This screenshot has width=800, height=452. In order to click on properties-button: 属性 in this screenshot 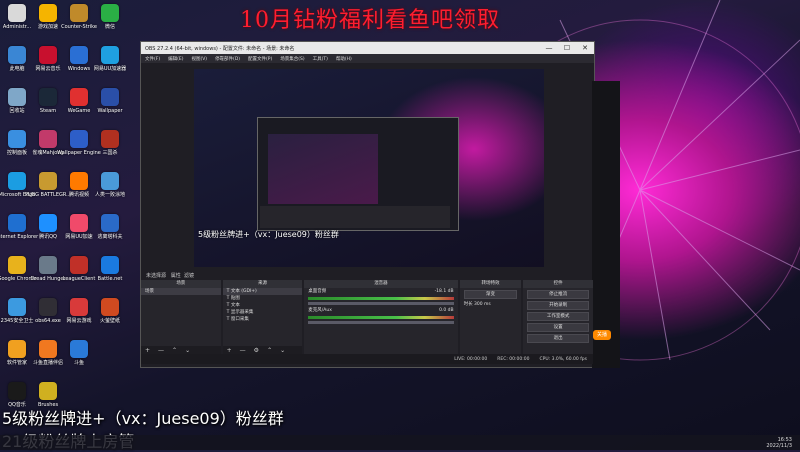, I will do `click(176, 276)`.